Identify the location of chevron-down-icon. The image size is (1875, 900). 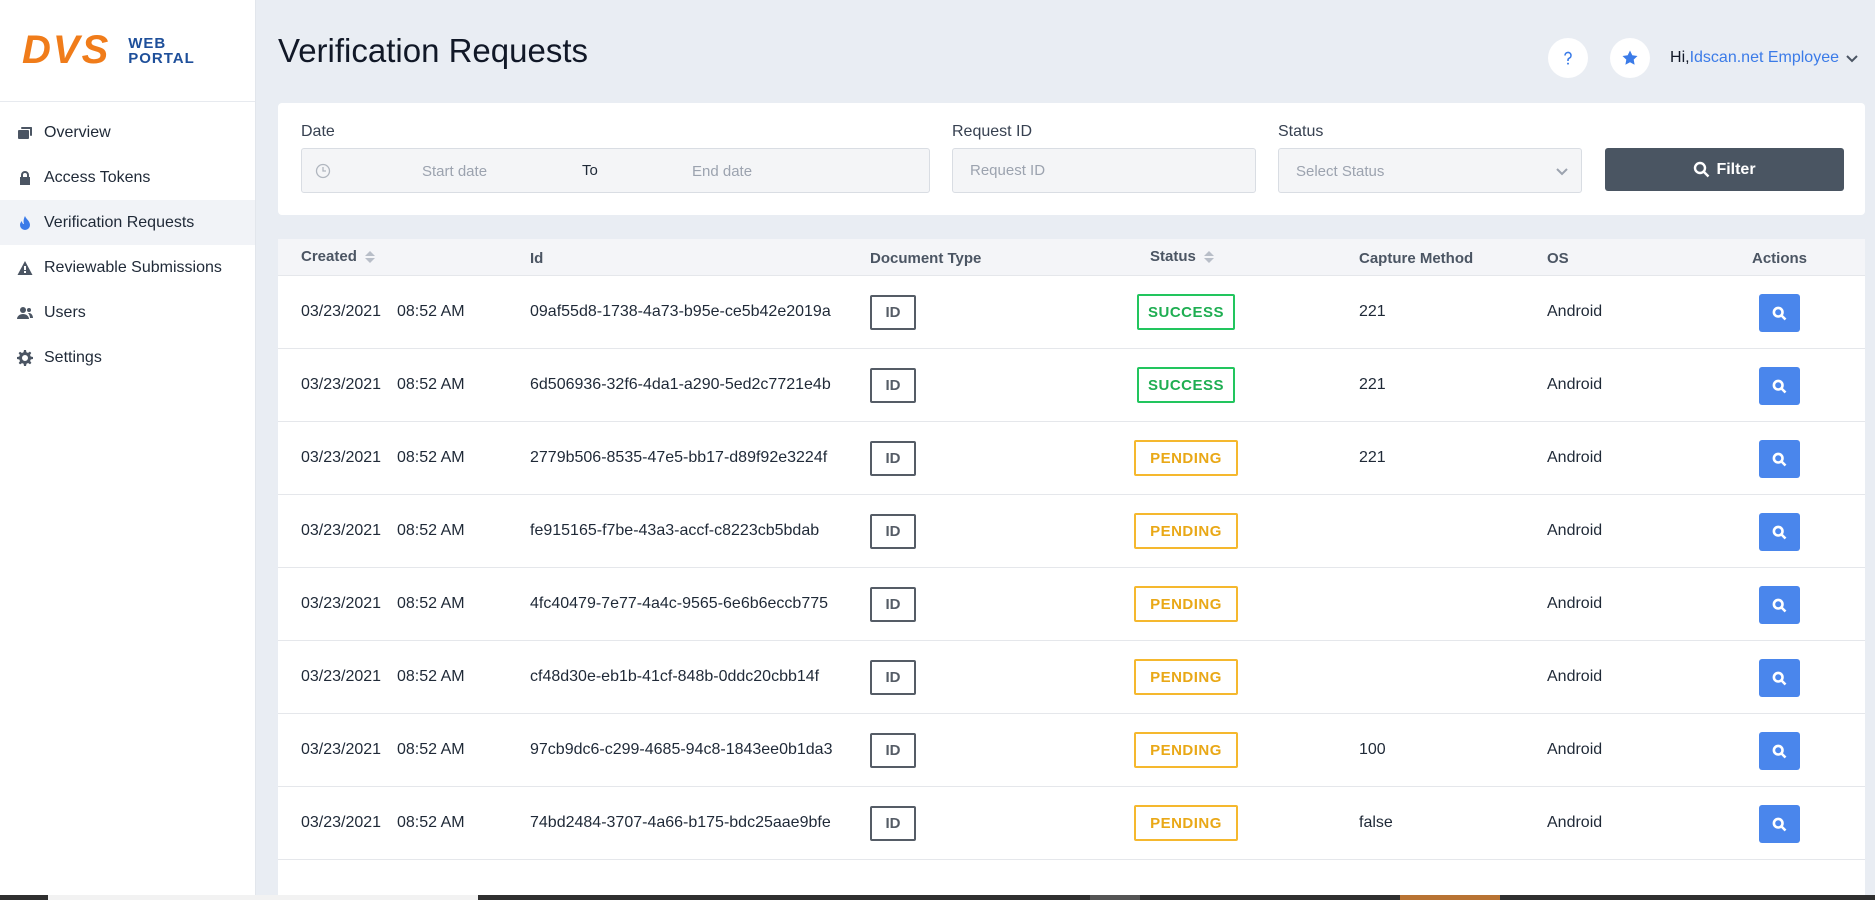
(1562, 172).